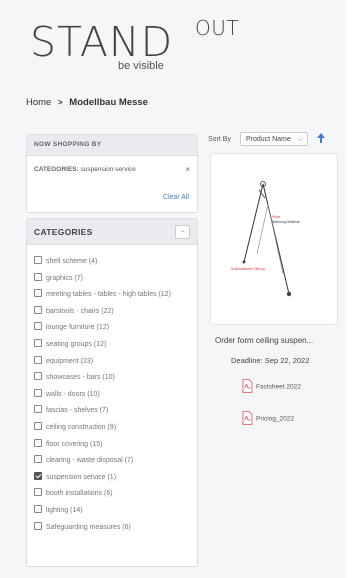 The height and width of the screenshot is (578, 356). Describe the element at coordinates (219, 139) in the screenshot. I see `sort-by-label: Sort By` at that location.